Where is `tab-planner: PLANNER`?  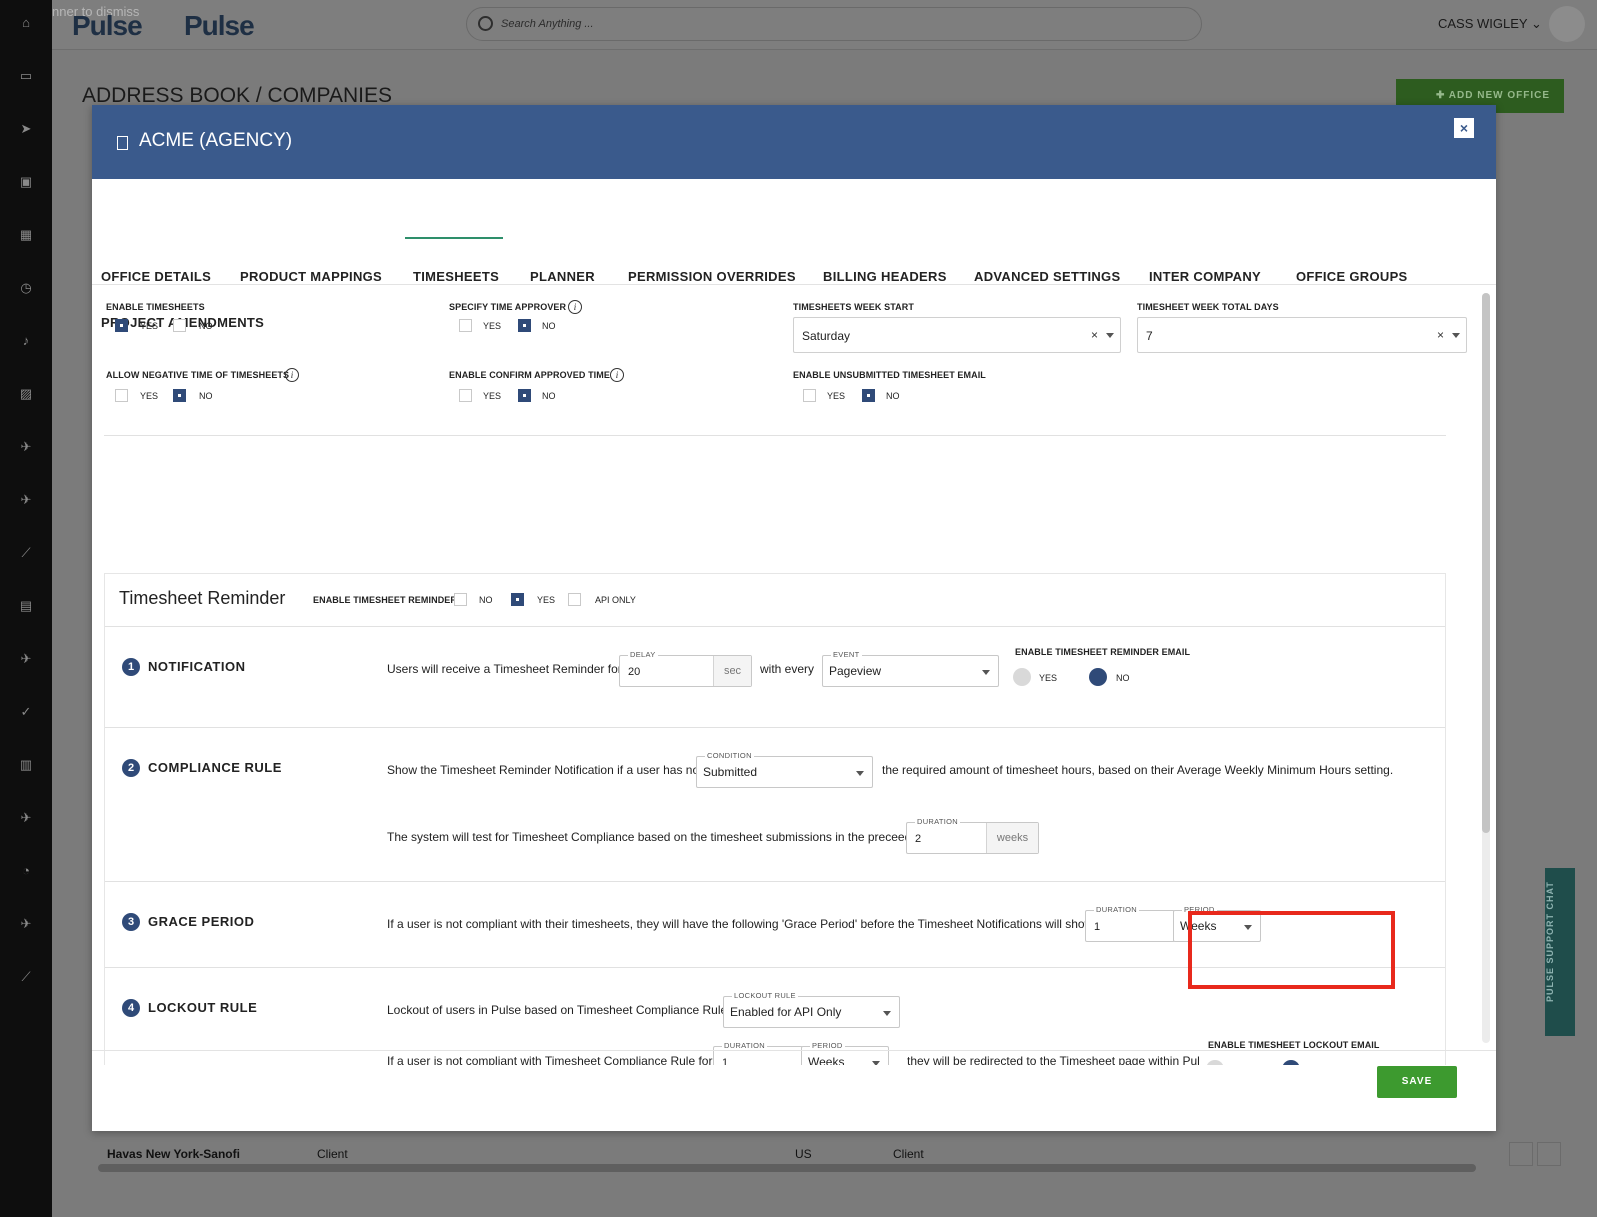
tab-planner: PLANNER is located at coordinates (562, 276).